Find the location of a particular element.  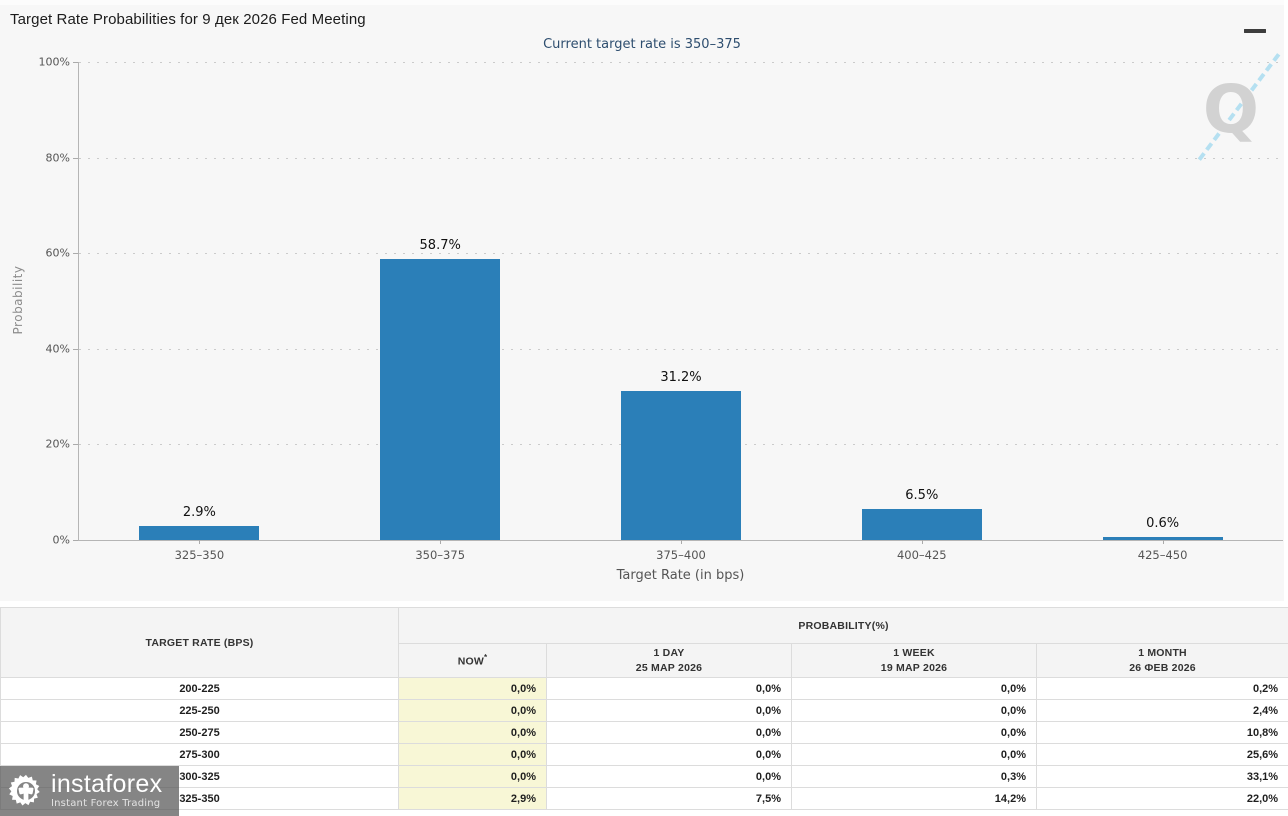

table-row-275-300: 275-300 0,0% 0,0% 0,0% 25,6% is located at coordinates (644, 754).